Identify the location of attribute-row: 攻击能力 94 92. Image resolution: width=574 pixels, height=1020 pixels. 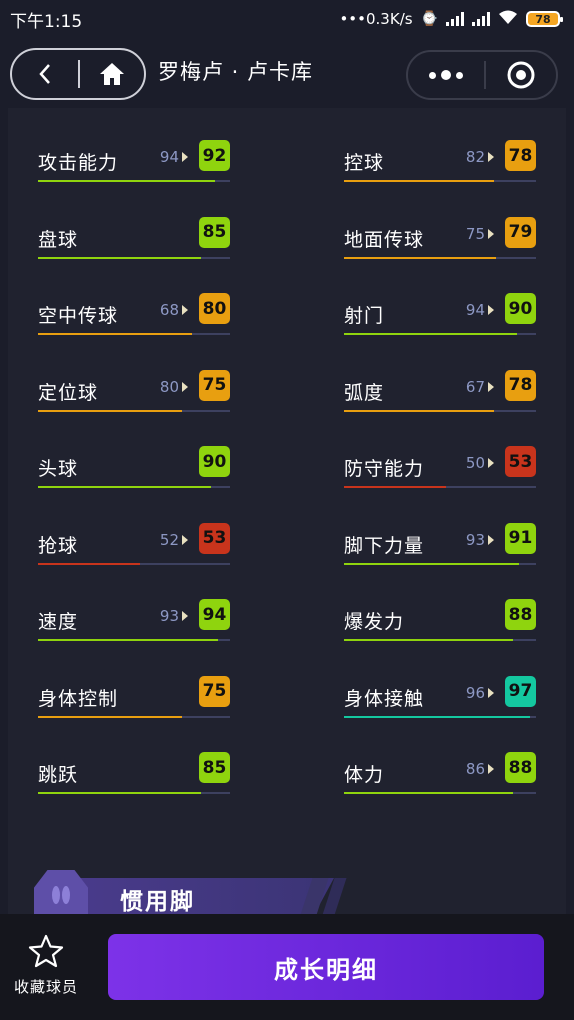
(134, 164).